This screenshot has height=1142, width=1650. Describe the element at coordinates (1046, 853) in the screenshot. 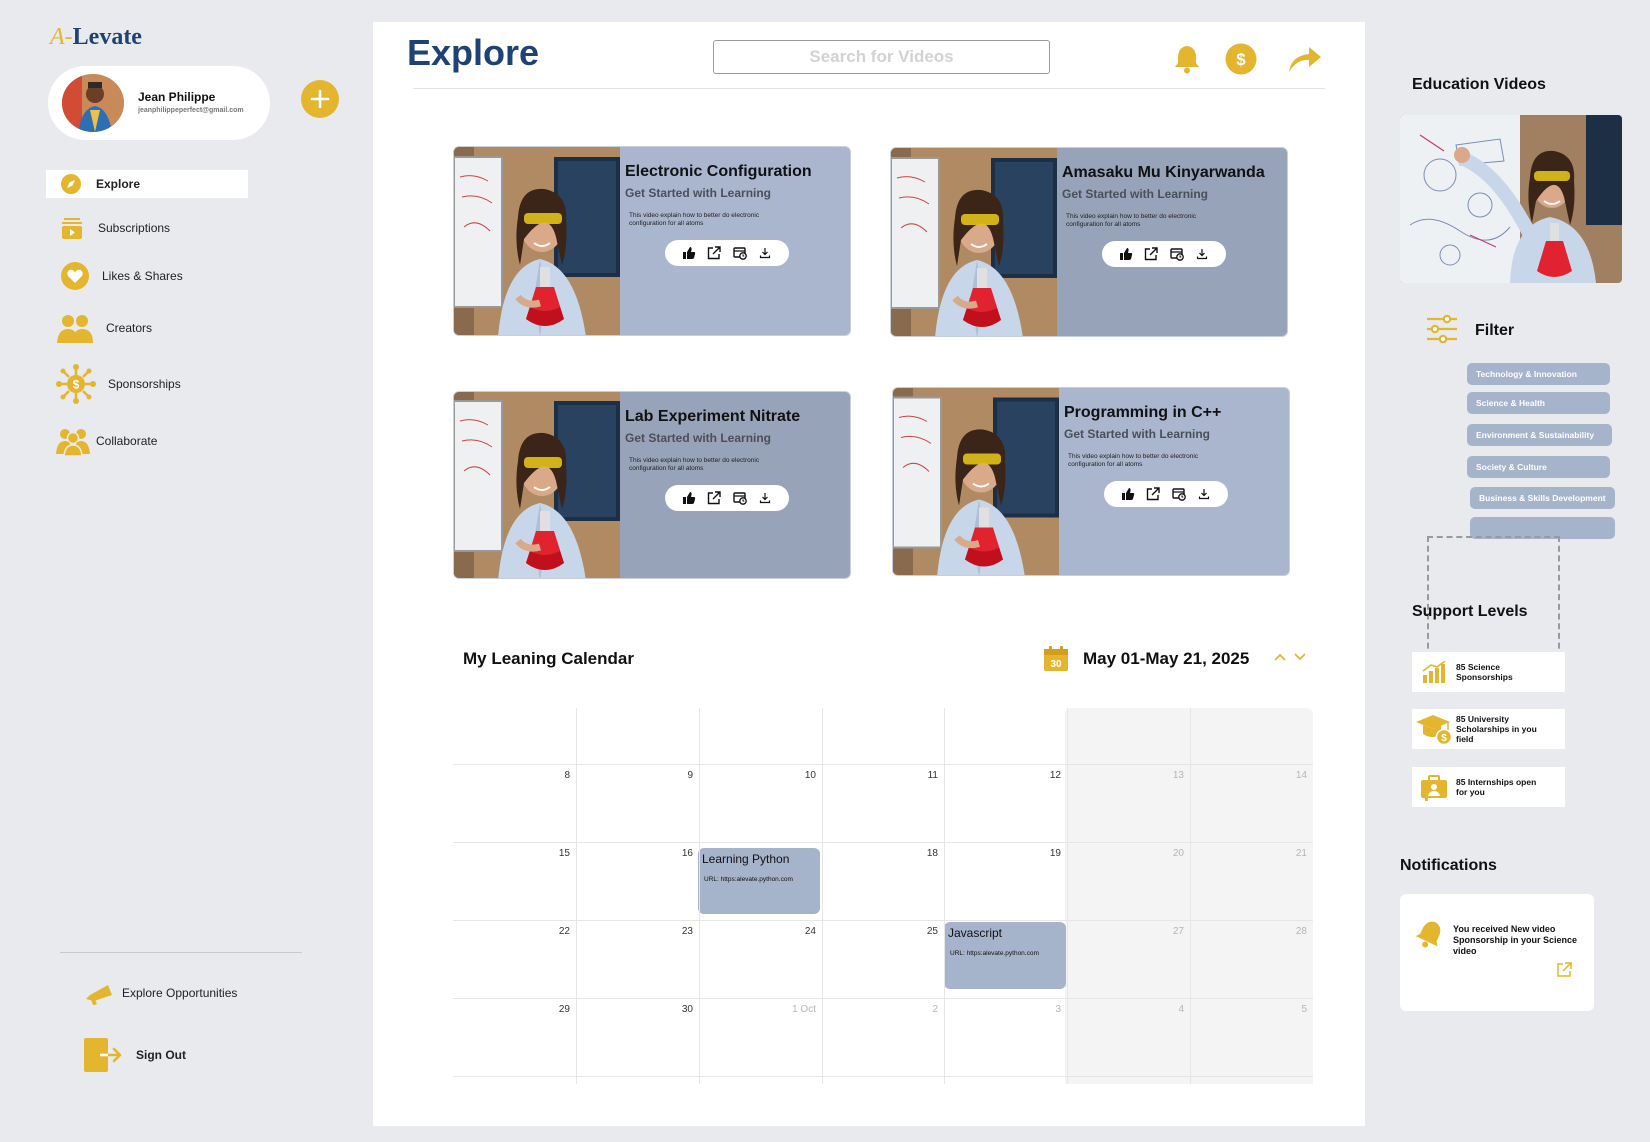

I see `calendar-day: 19` at that location.